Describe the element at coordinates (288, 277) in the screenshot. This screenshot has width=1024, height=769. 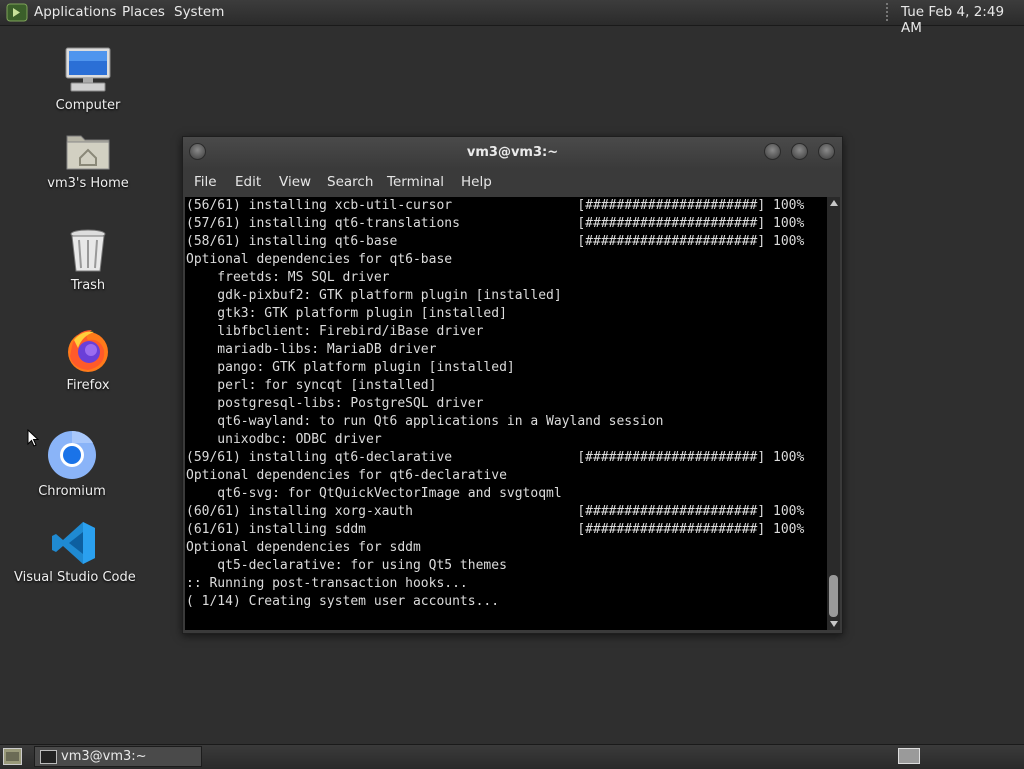
I see `terminal-line: freetds: MS SQL driver` at that location.